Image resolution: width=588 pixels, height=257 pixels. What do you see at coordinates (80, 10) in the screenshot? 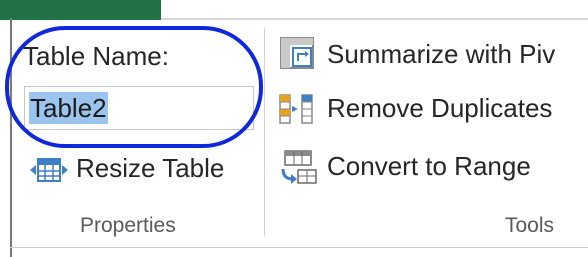
I see `active-tab-indicator` at bounding box center [80, 10].